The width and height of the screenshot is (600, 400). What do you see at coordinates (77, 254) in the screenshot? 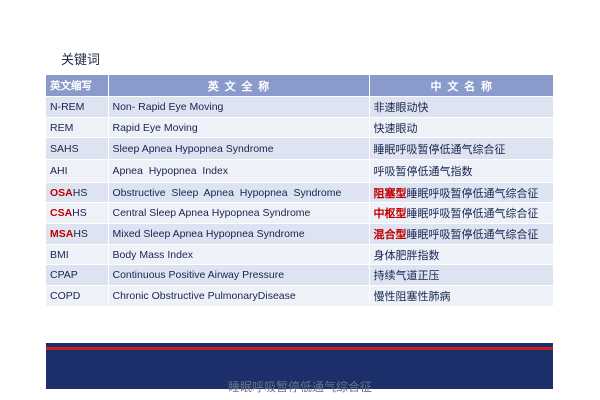
I see `abbreviation-cell: BMI` at bounding box center [77, 254].